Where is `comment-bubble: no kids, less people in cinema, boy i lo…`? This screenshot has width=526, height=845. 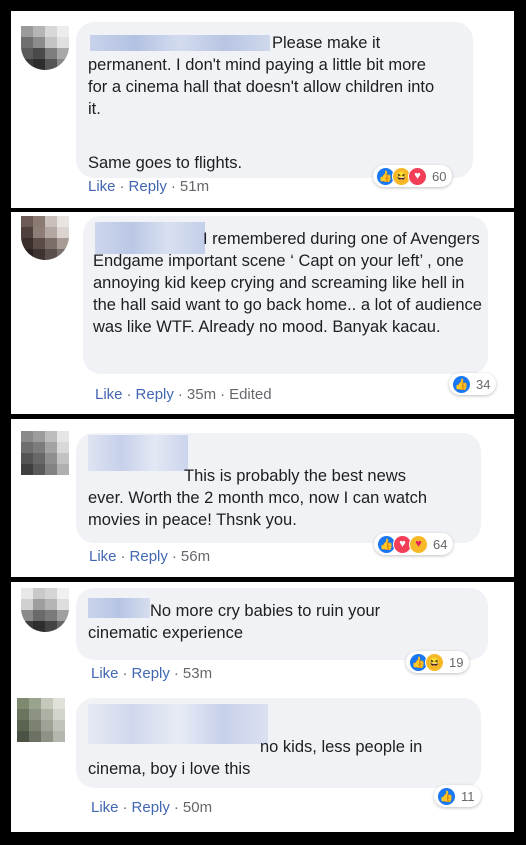
comment-bubble: no kids, less people in cinema, boy i lo… is located at coordinates (278, 743).